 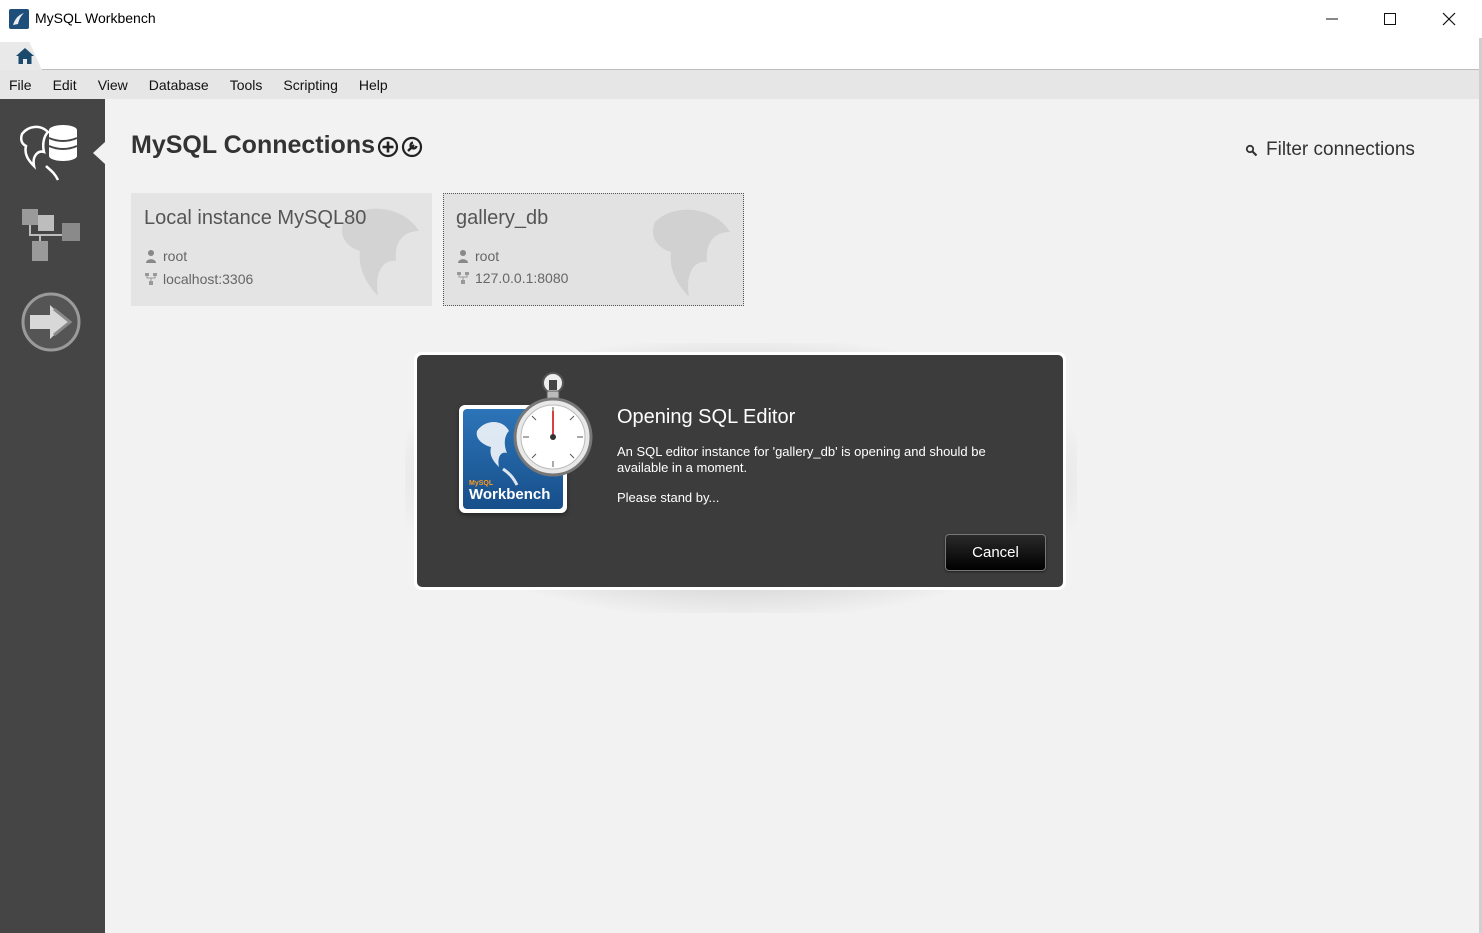 I want to click on left-sidebar, so click(x=52, y=516).